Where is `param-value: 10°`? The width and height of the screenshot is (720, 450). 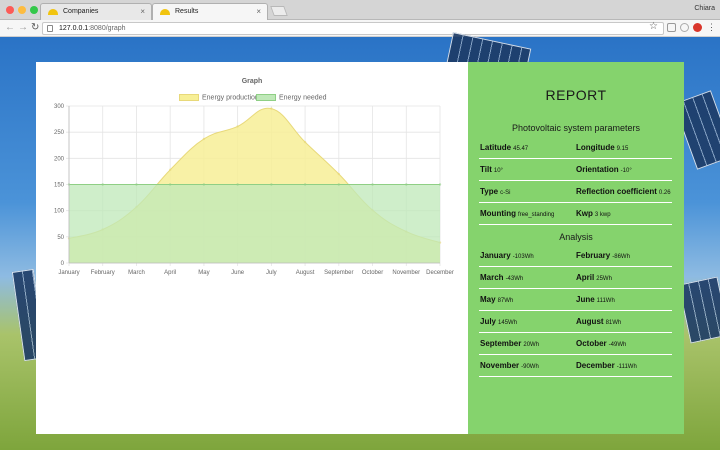 param-value: 10° is located at coordinates (498, 171).